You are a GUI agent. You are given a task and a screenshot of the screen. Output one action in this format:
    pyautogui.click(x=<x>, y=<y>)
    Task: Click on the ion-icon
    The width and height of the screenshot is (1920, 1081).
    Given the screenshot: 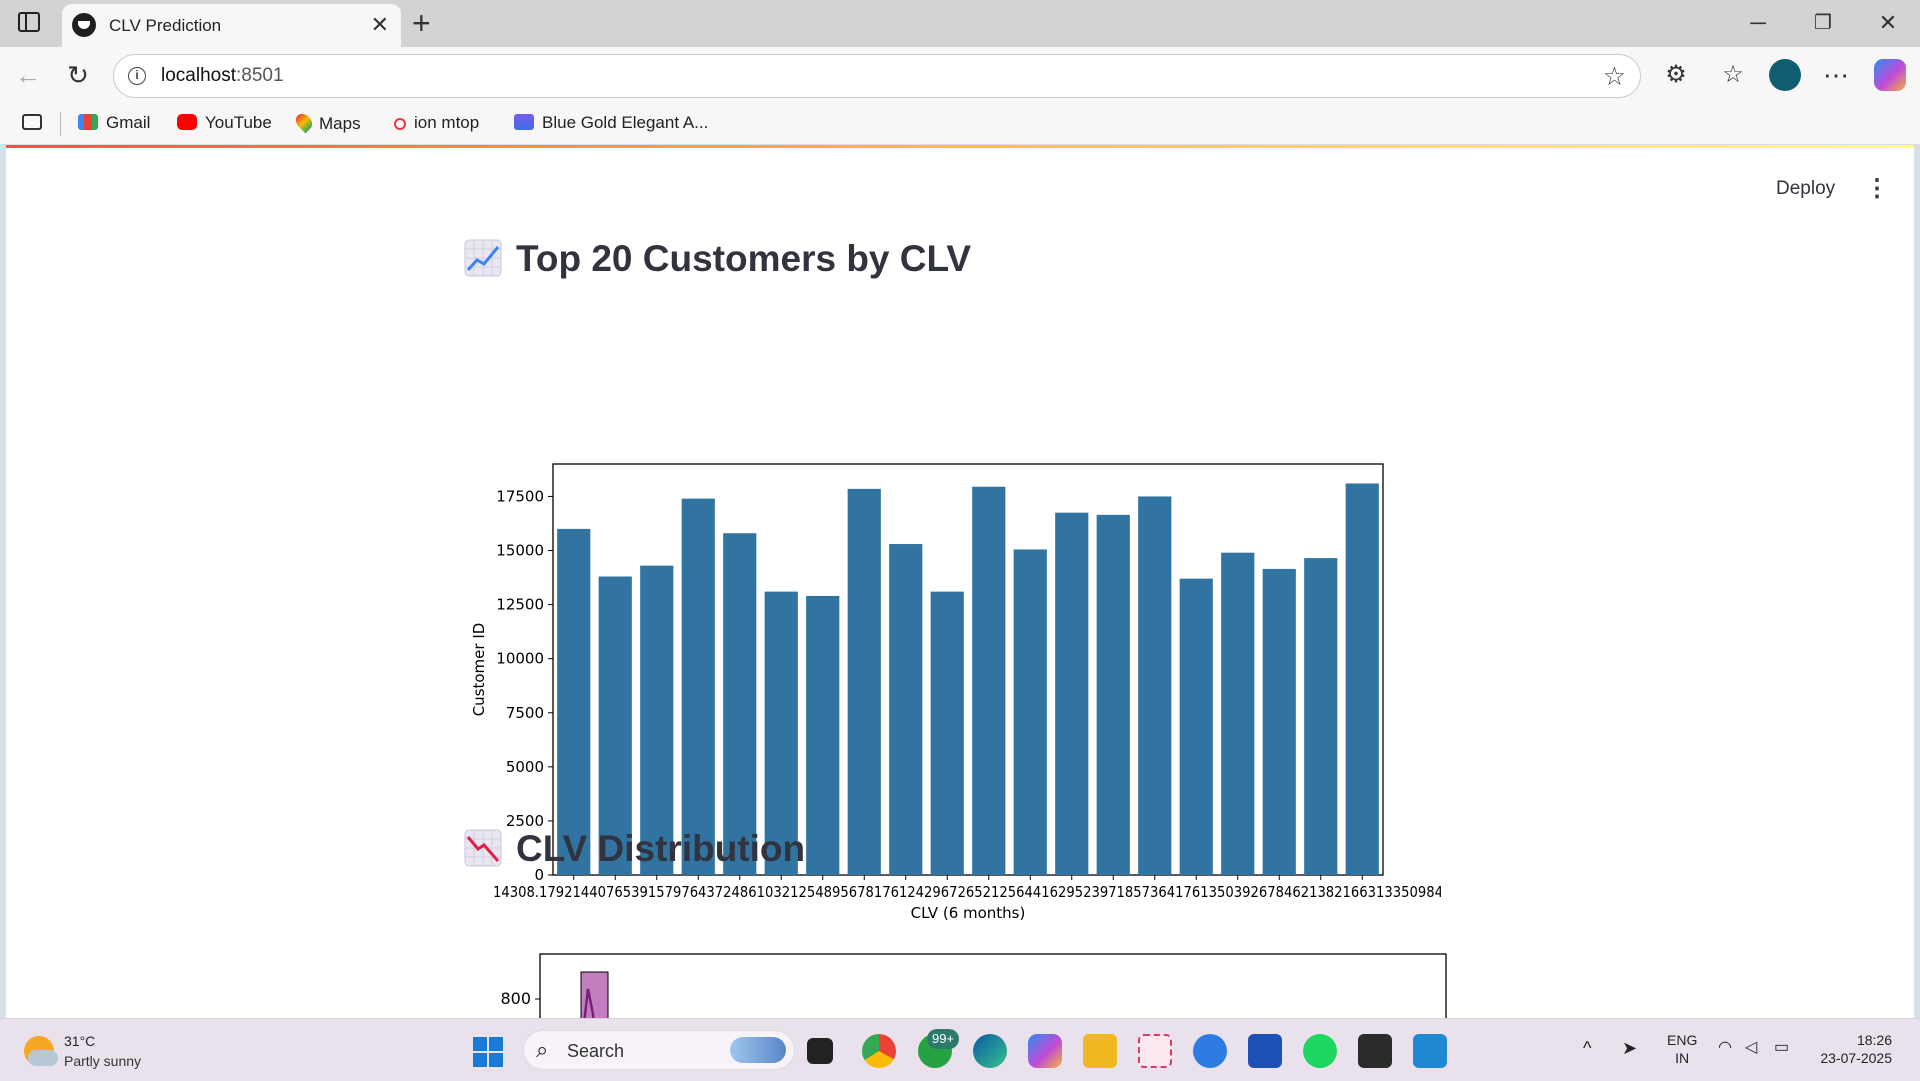 What is the action you would take?
    pyautogui.click(x=400, y=124)
    